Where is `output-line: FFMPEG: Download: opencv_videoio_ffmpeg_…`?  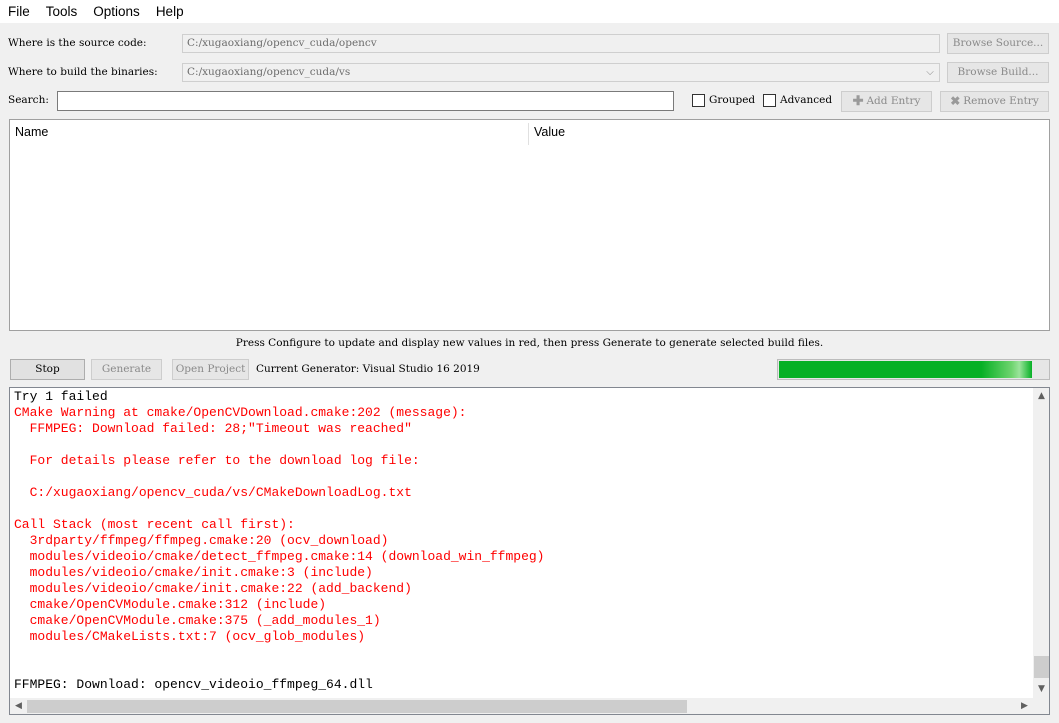
output-line: FFMPEG: Download: opencv_videoio_ffmpeg_… is located at coordinates (193, 684).